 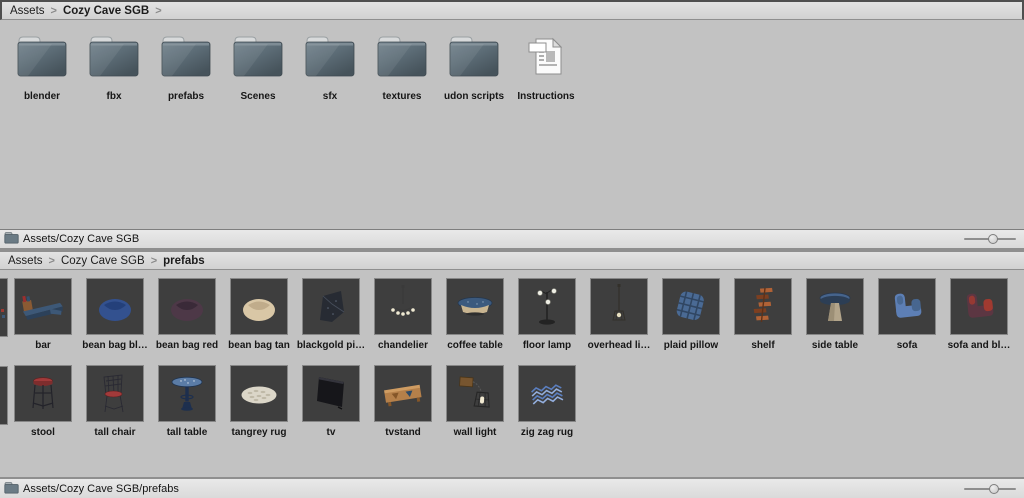 I want to click on prefab-item-shelf: shelf, so click(x=763, y=314).